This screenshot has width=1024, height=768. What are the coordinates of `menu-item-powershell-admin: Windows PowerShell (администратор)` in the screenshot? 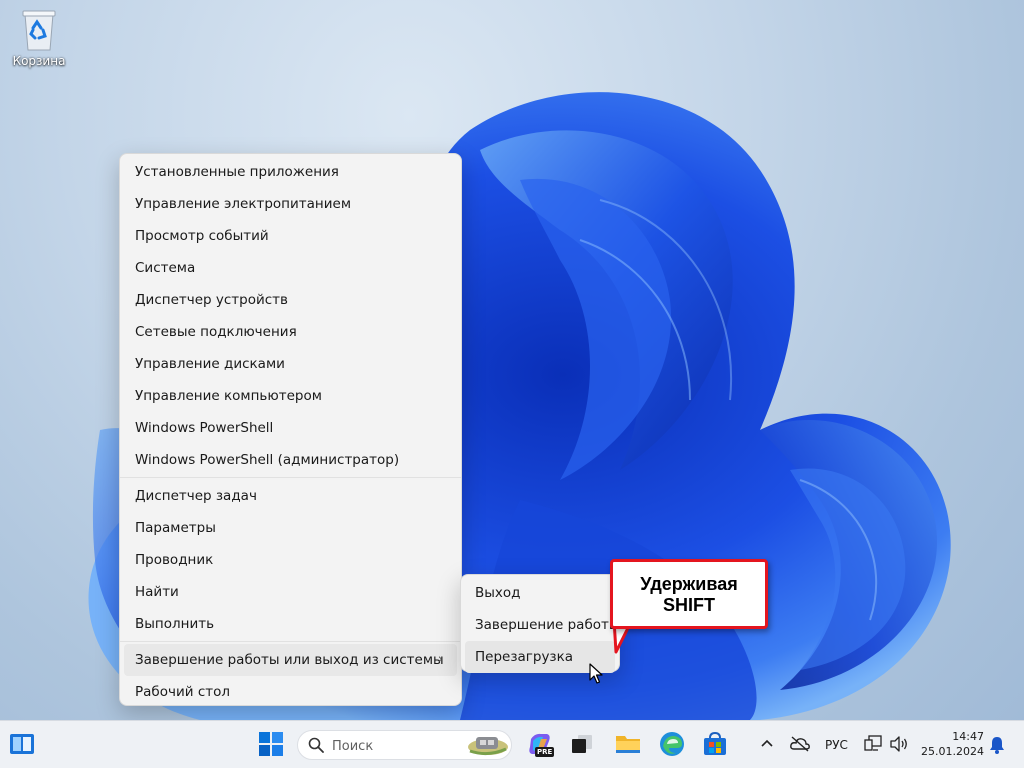 It's located at (290, 460).